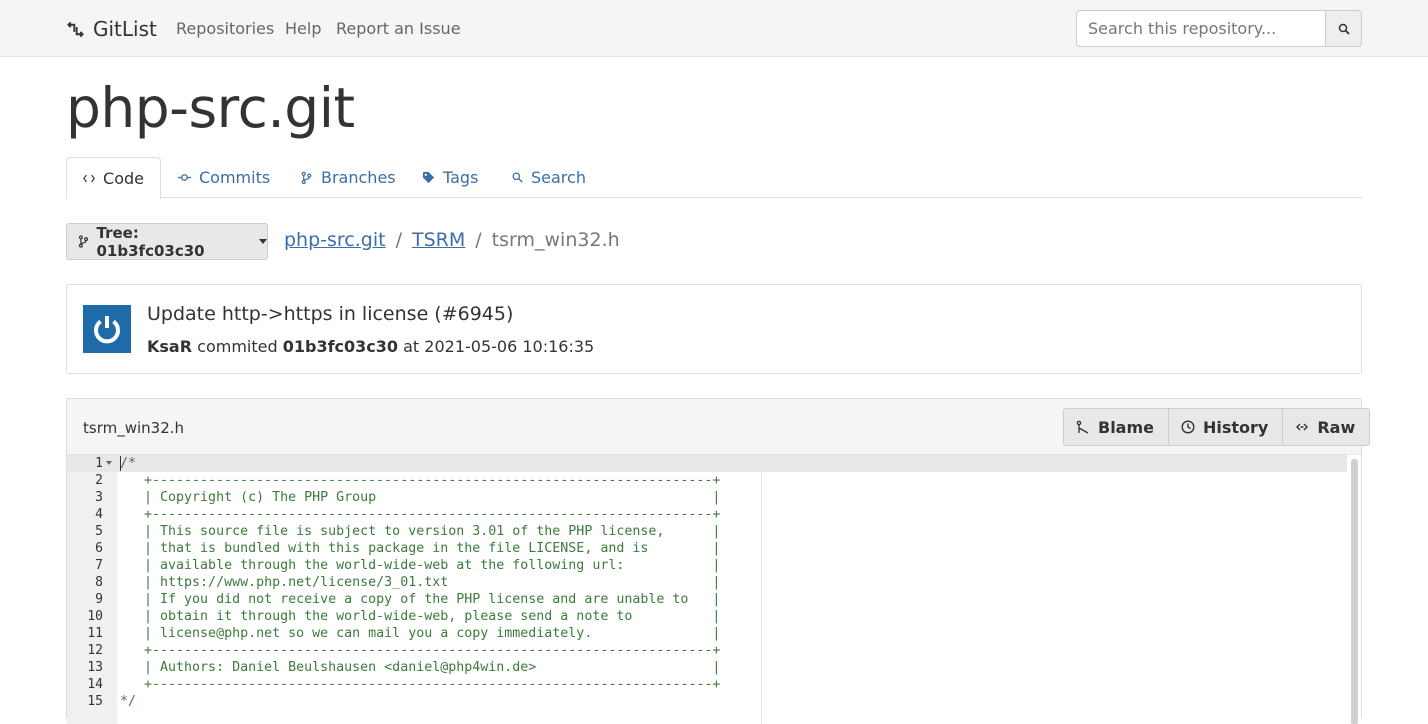  What do you see at coordinates (95, 701) in the screenshot?
I see `line-number: 15` at bounding box center [95, 701].